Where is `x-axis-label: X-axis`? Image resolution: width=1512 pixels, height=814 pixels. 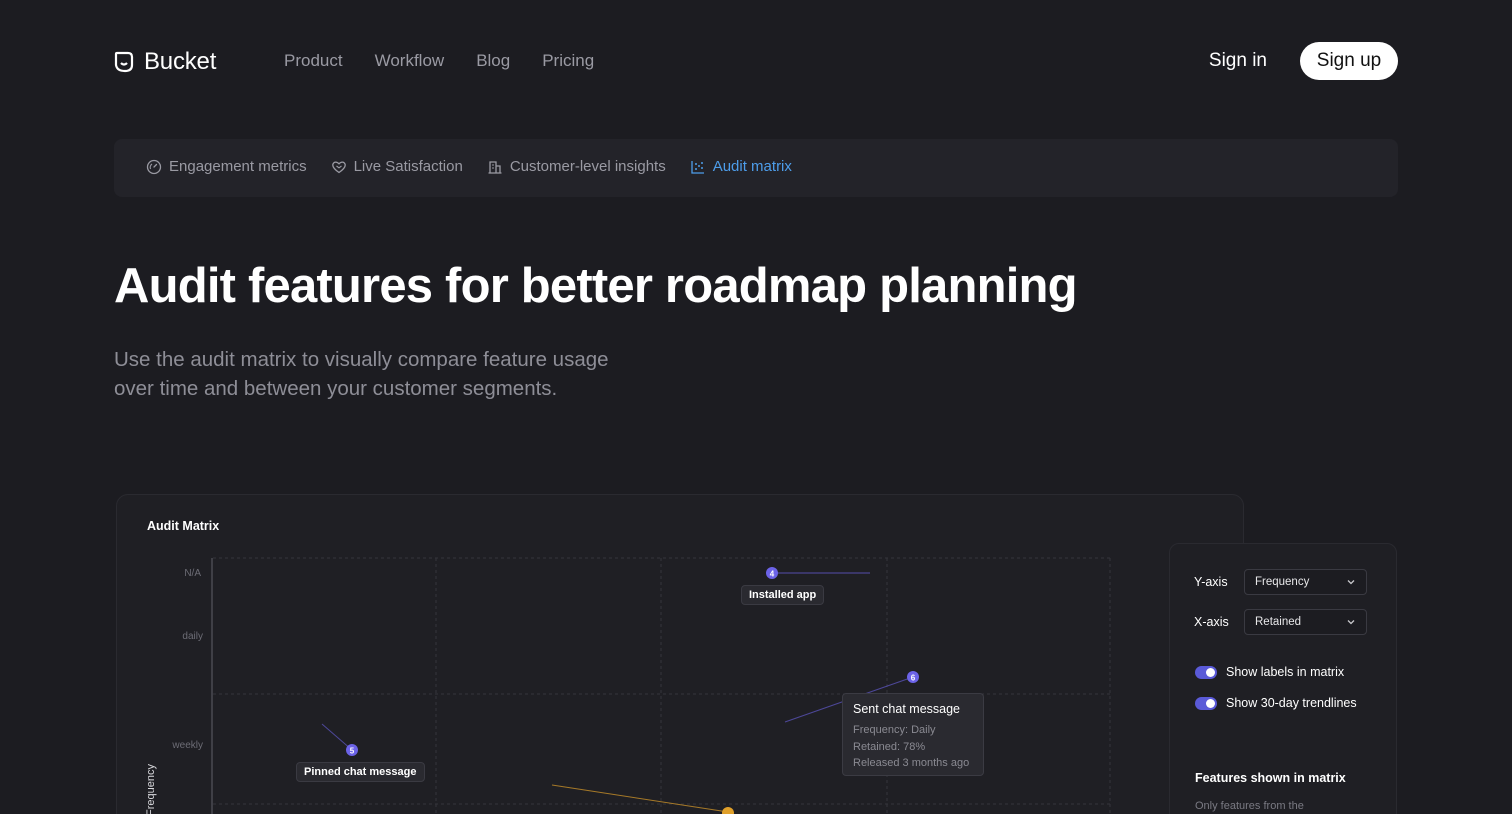 x-axis-label: X-axis is located at coordinates (1211, 622).